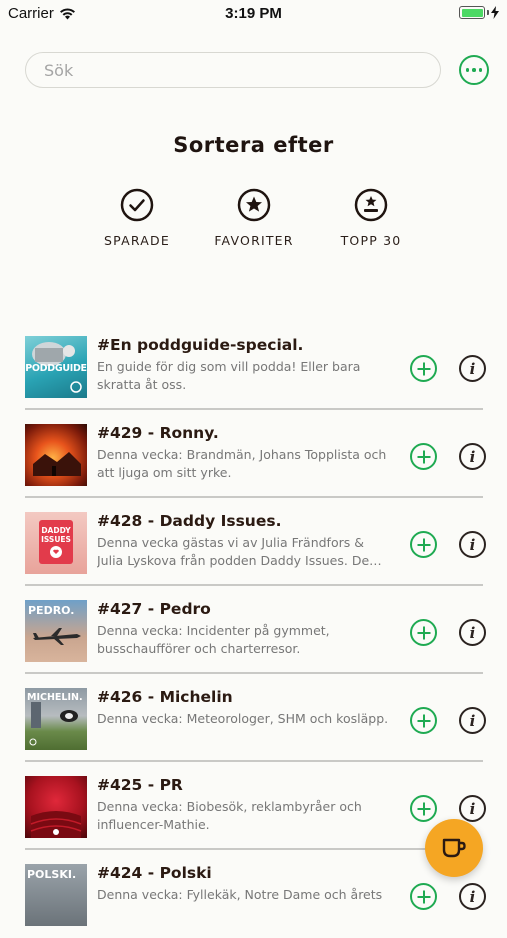  What do you see at coordinates (233, 70) in the screenshot?
I see `search-input` at bounding box center [233, 70].